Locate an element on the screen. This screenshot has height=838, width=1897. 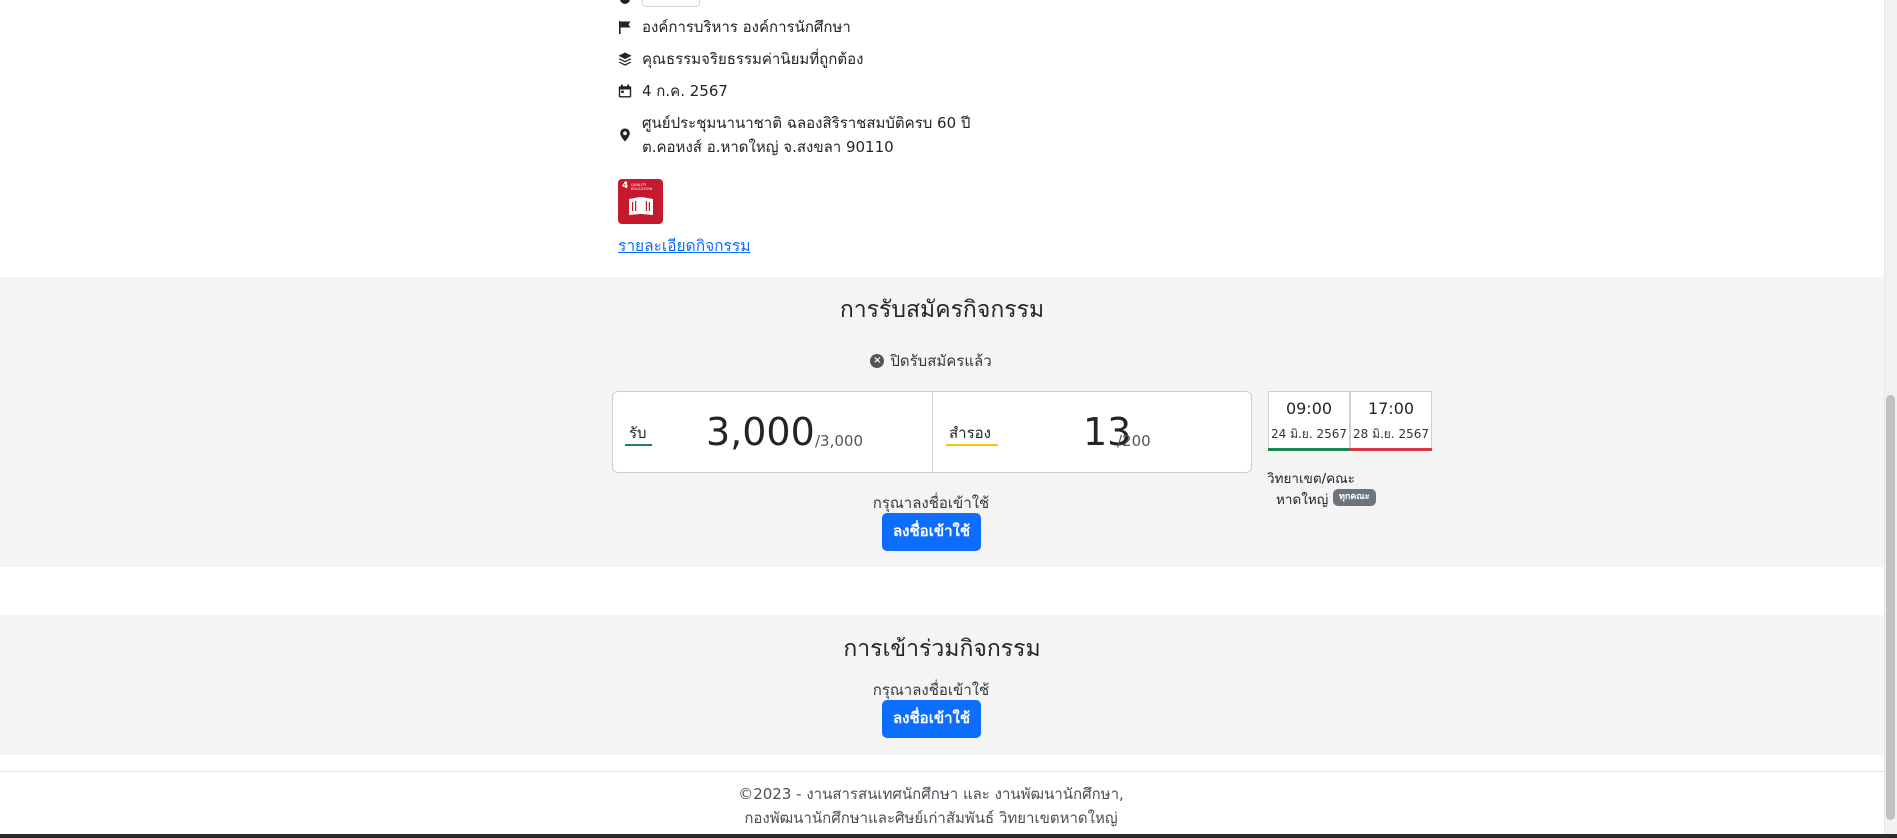
calendar-icon is located at coordinates (625, 91).